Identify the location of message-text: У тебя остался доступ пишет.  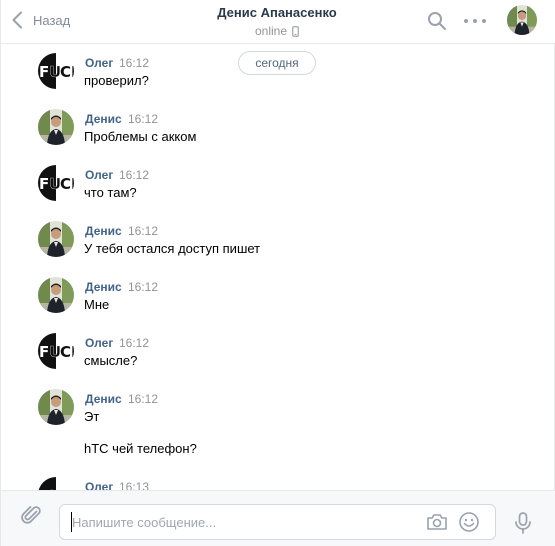
(172, 248).